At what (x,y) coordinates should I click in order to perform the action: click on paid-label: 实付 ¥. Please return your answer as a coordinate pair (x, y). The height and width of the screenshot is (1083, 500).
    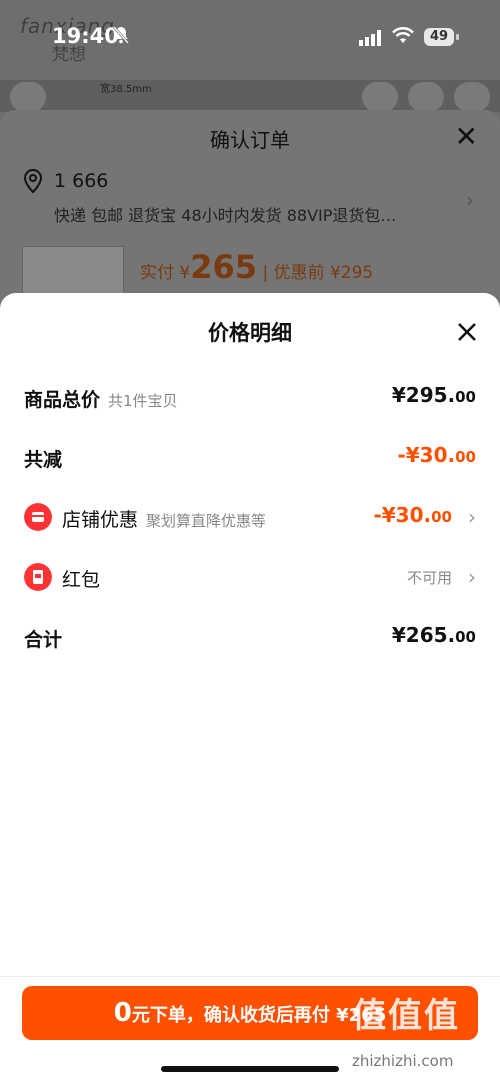
    Looking at the image, I should click on (165, 273).